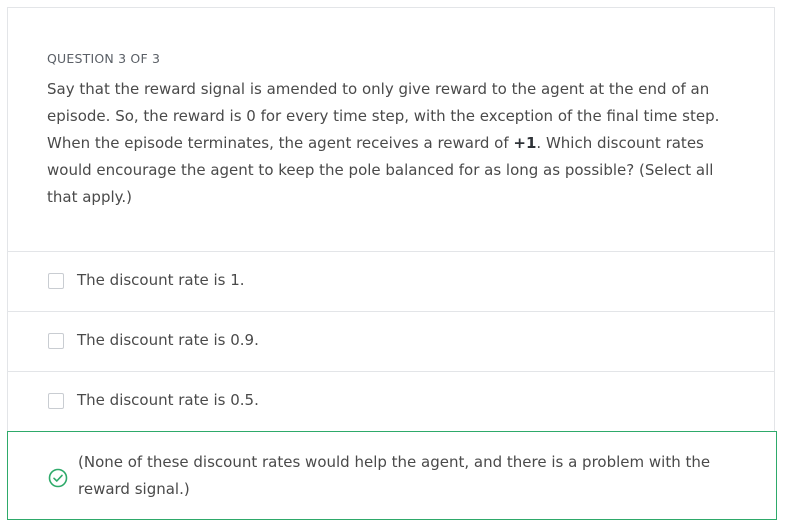 This screenshot has width=786, height=527. Describe the element at coordinates (104, 58) in the screenshot. I see `question-counter: QUESTION 3 OF 3` at that location.